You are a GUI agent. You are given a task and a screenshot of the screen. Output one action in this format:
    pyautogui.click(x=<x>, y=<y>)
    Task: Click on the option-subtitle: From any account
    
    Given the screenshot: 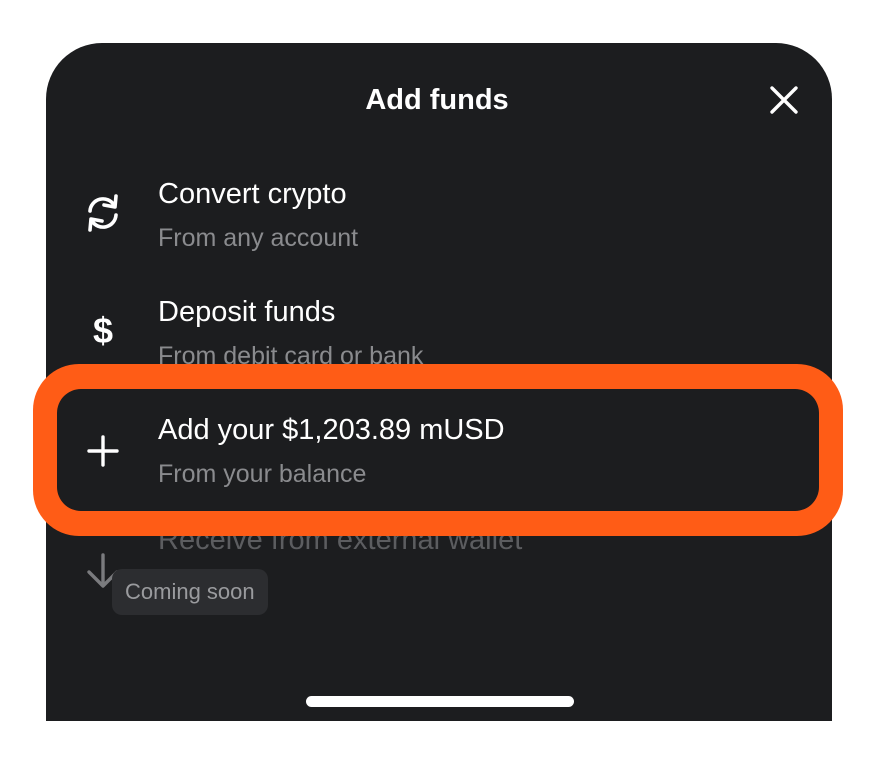 What is the action you would take?
    pyautogui.click(x=258, y=238)
    